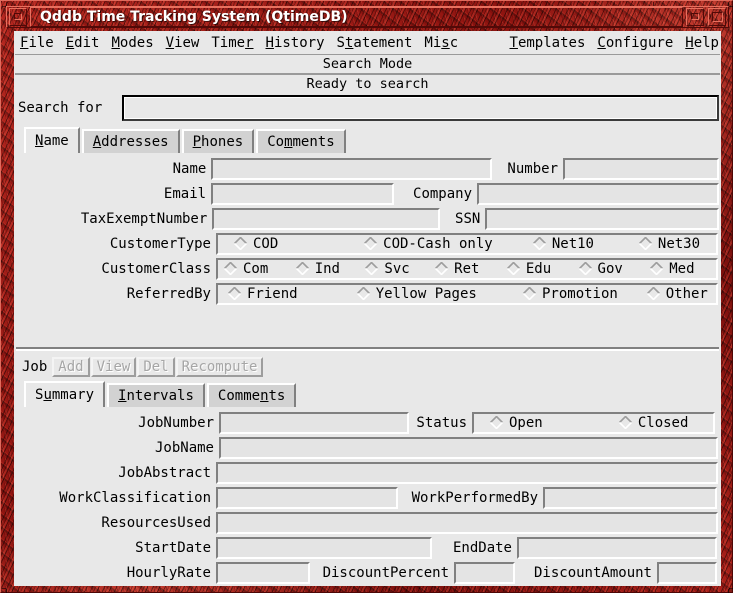 This screenshot has width=733, height=593. What do you see at coordinates (116, 547) in the screenshot?
I see `label-startdate: StartDate` at bounding box center [116, 547].